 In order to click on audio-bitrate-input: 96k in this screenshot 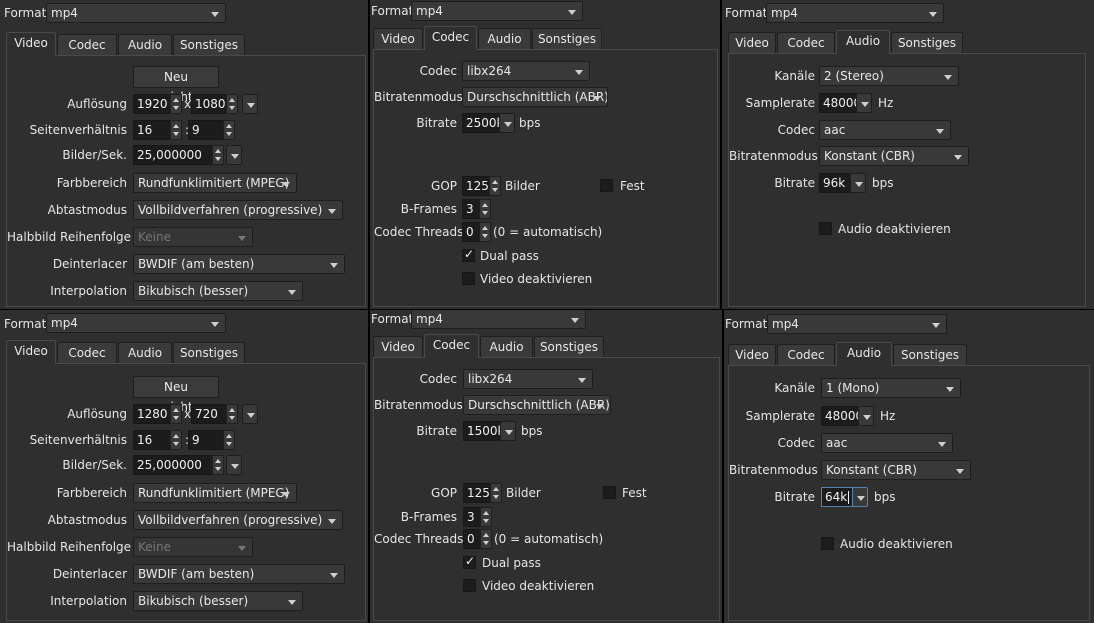, I will do `click(835, 183)`.